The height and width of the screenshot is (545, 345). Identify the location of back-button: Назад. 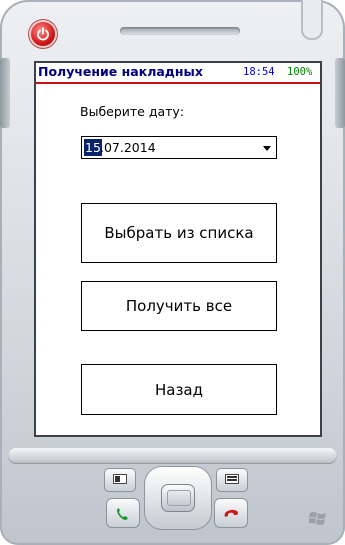
(179, 389).